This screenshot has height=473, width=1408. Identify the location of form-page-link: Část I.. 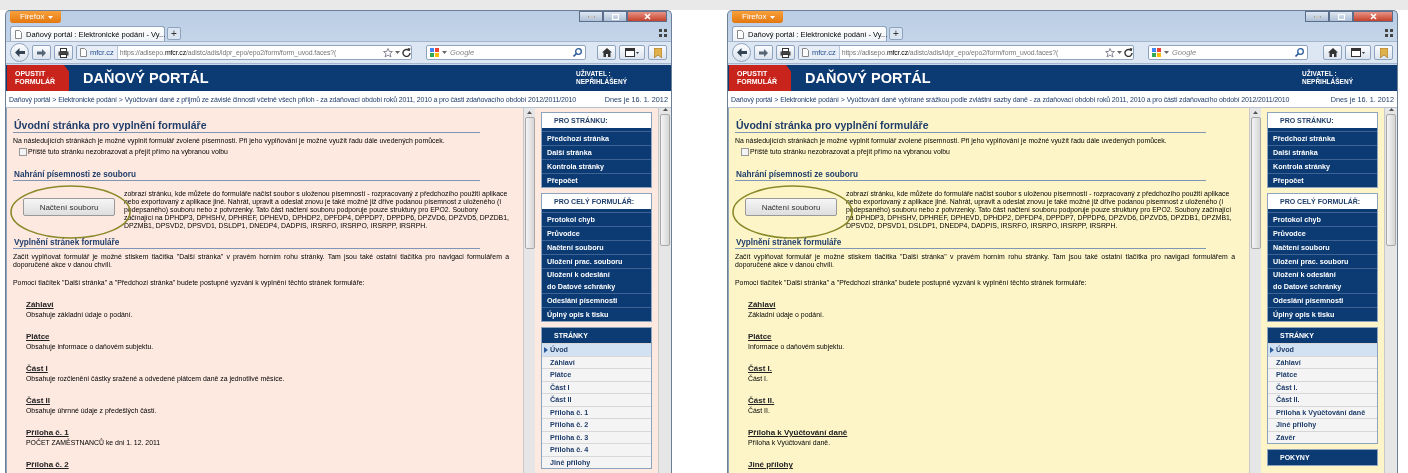
(760, 368).